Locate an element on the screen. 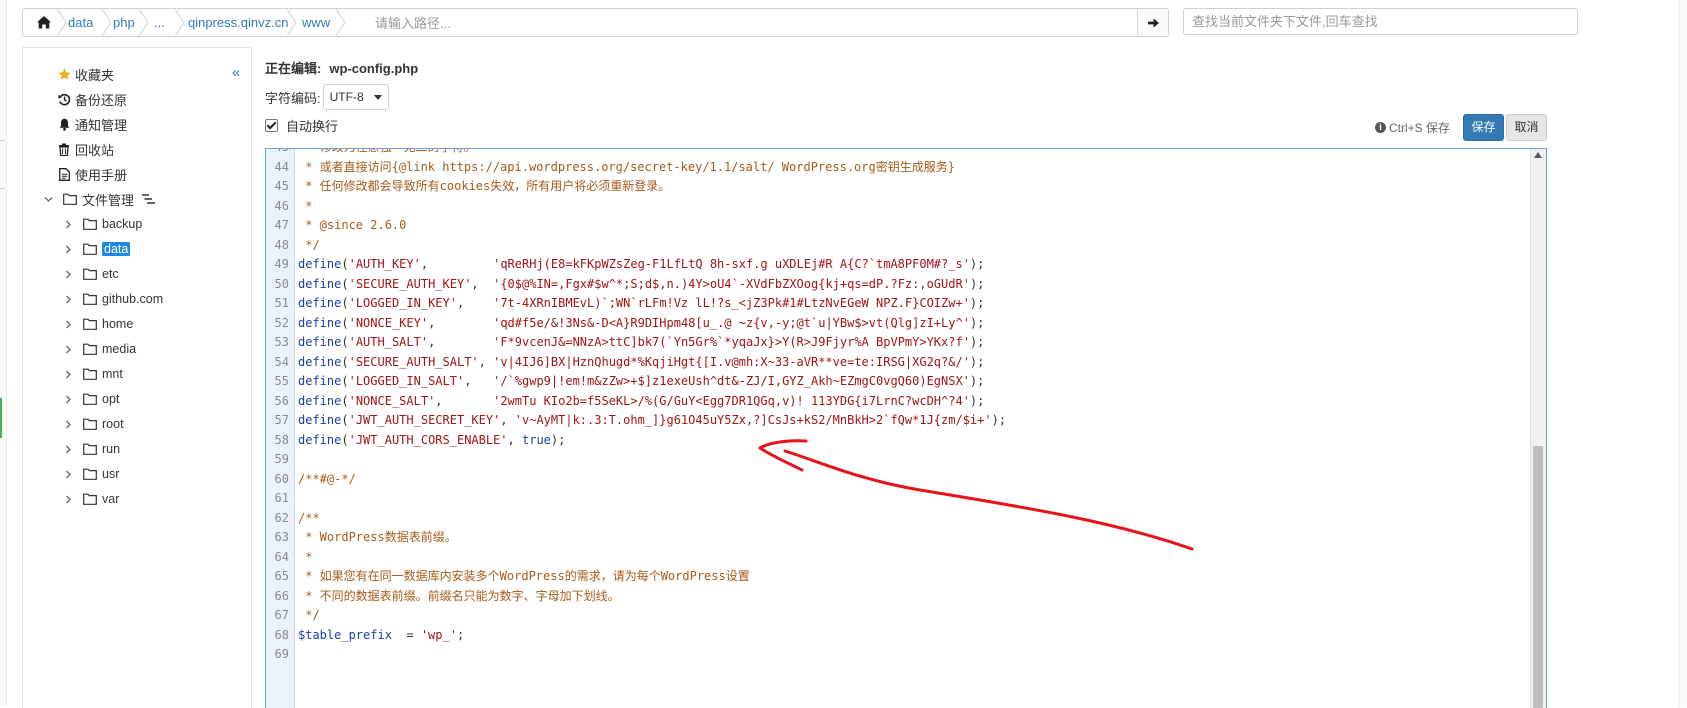 The image size is (1687, 708). line-number: 58 is located at coordinates (281, 439).